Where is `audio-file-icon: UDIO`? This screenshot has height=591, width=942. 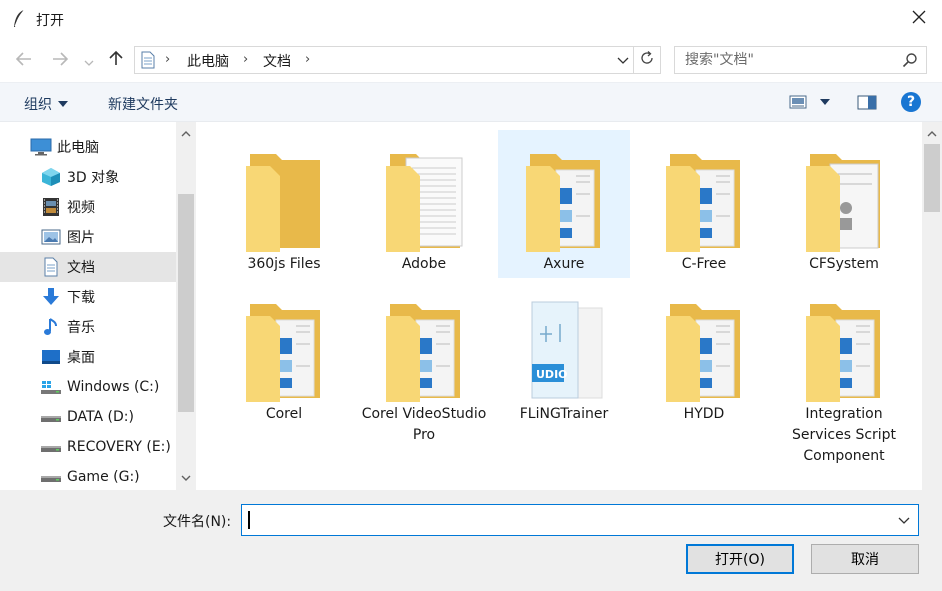
audio-file-icon: UDIO is located at coordinates (564, 342).